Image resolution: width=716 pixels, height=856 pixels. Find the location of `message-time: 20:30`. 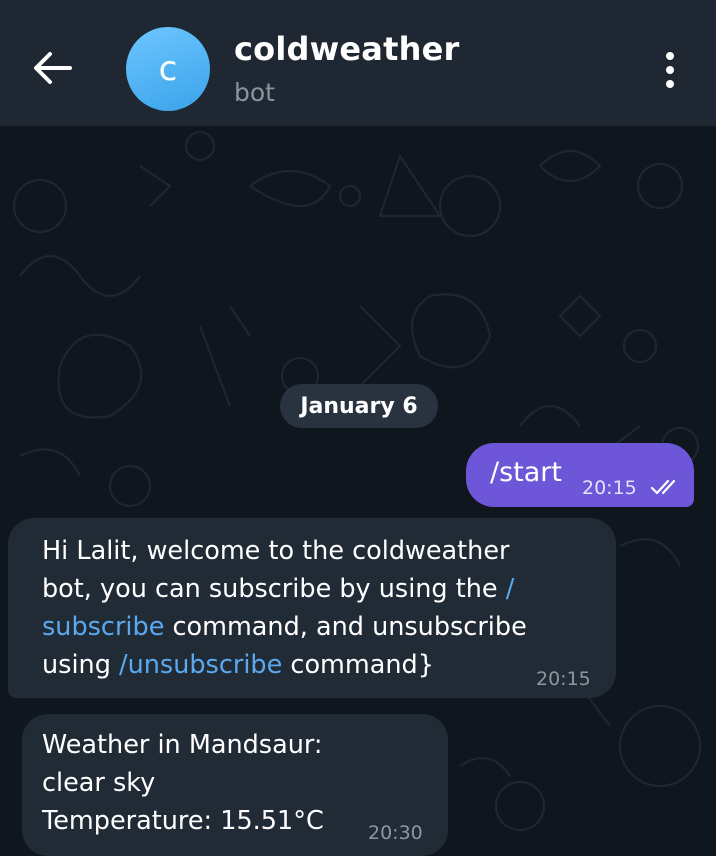

message-time: 20:30 is located at coordinates (395, 833).